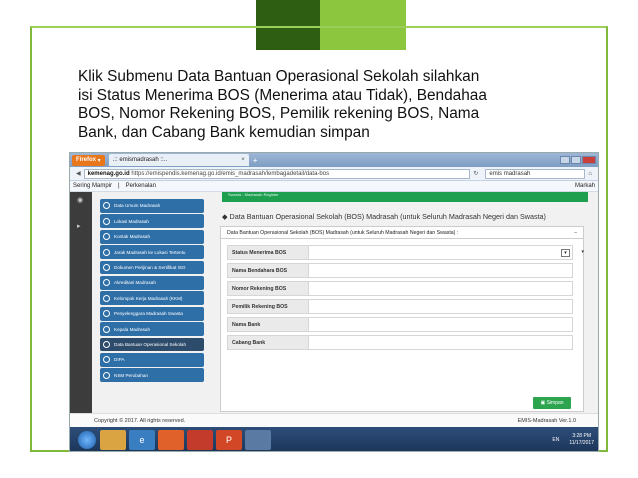  I want to click on firefox-menu-button: Firefox ▾, so click(88, 160).